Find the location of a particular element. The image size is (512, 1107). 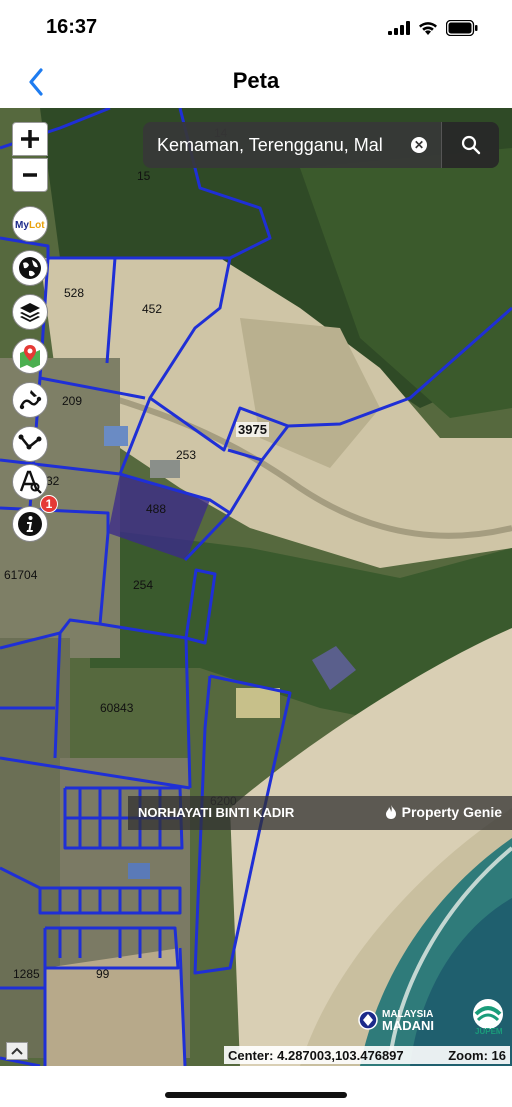

search-button is located at coordinates (470, 145).